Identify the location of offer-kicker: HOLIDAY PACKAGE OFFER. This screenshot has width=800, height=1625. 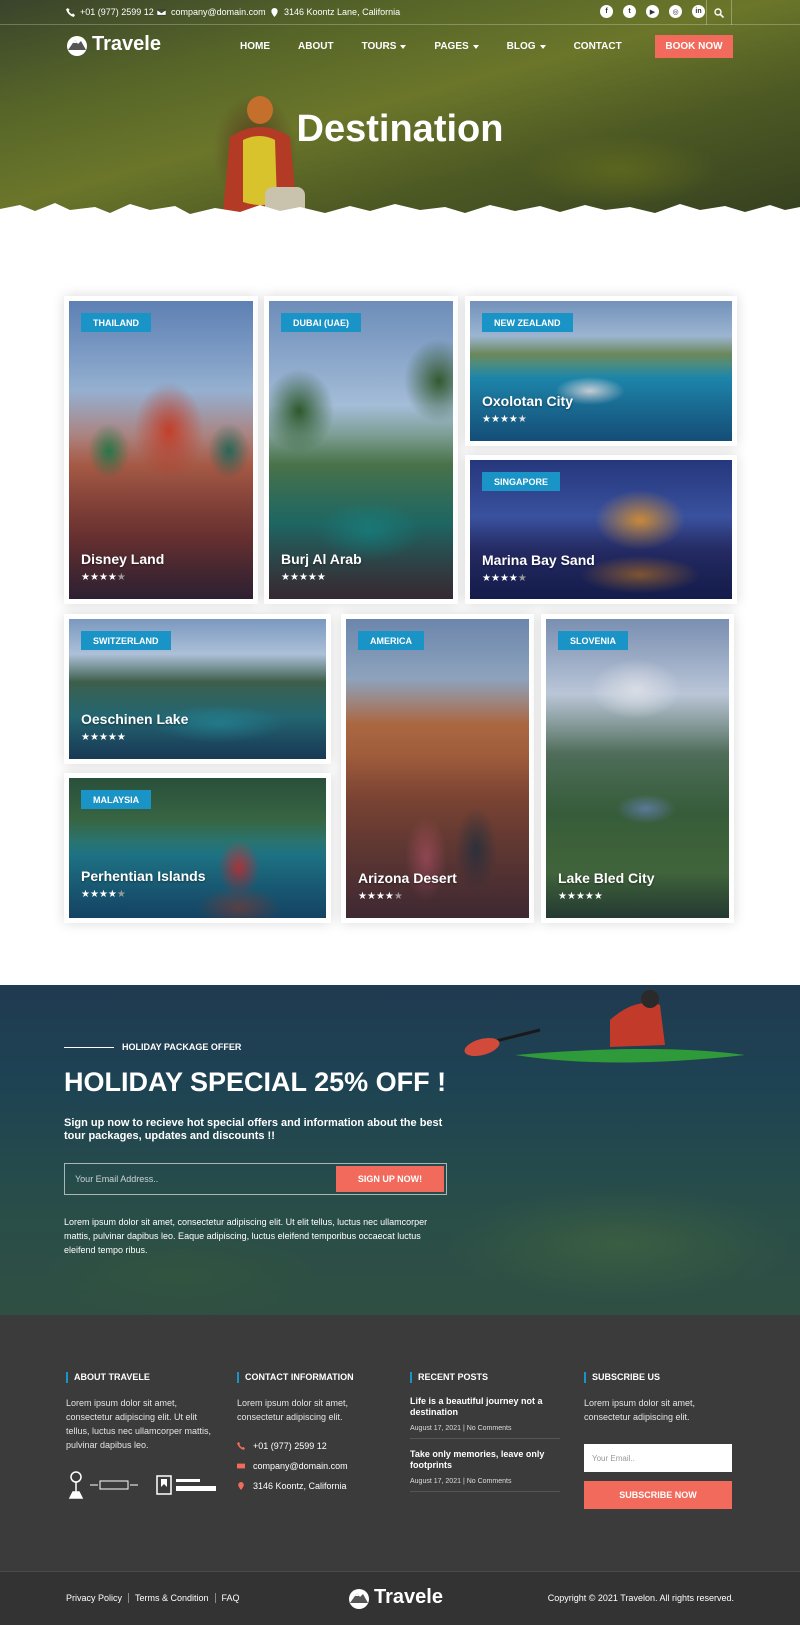
(152, 1047).